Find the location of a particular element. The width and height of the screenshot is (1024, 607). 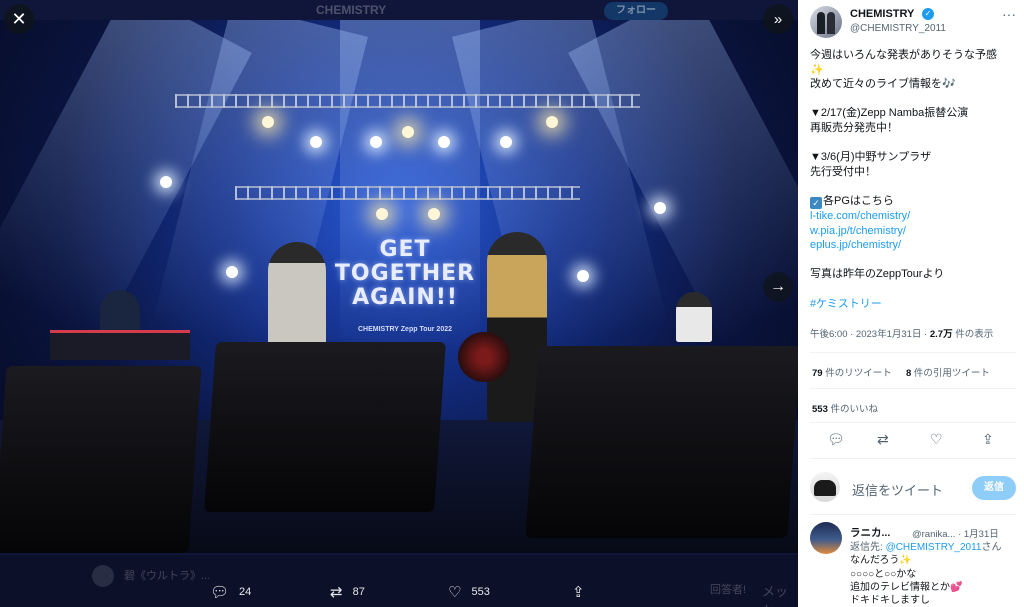

tweet-actions: 💬︎ ⇄ ♡ ⇪ is located at coordinates (913, 440).